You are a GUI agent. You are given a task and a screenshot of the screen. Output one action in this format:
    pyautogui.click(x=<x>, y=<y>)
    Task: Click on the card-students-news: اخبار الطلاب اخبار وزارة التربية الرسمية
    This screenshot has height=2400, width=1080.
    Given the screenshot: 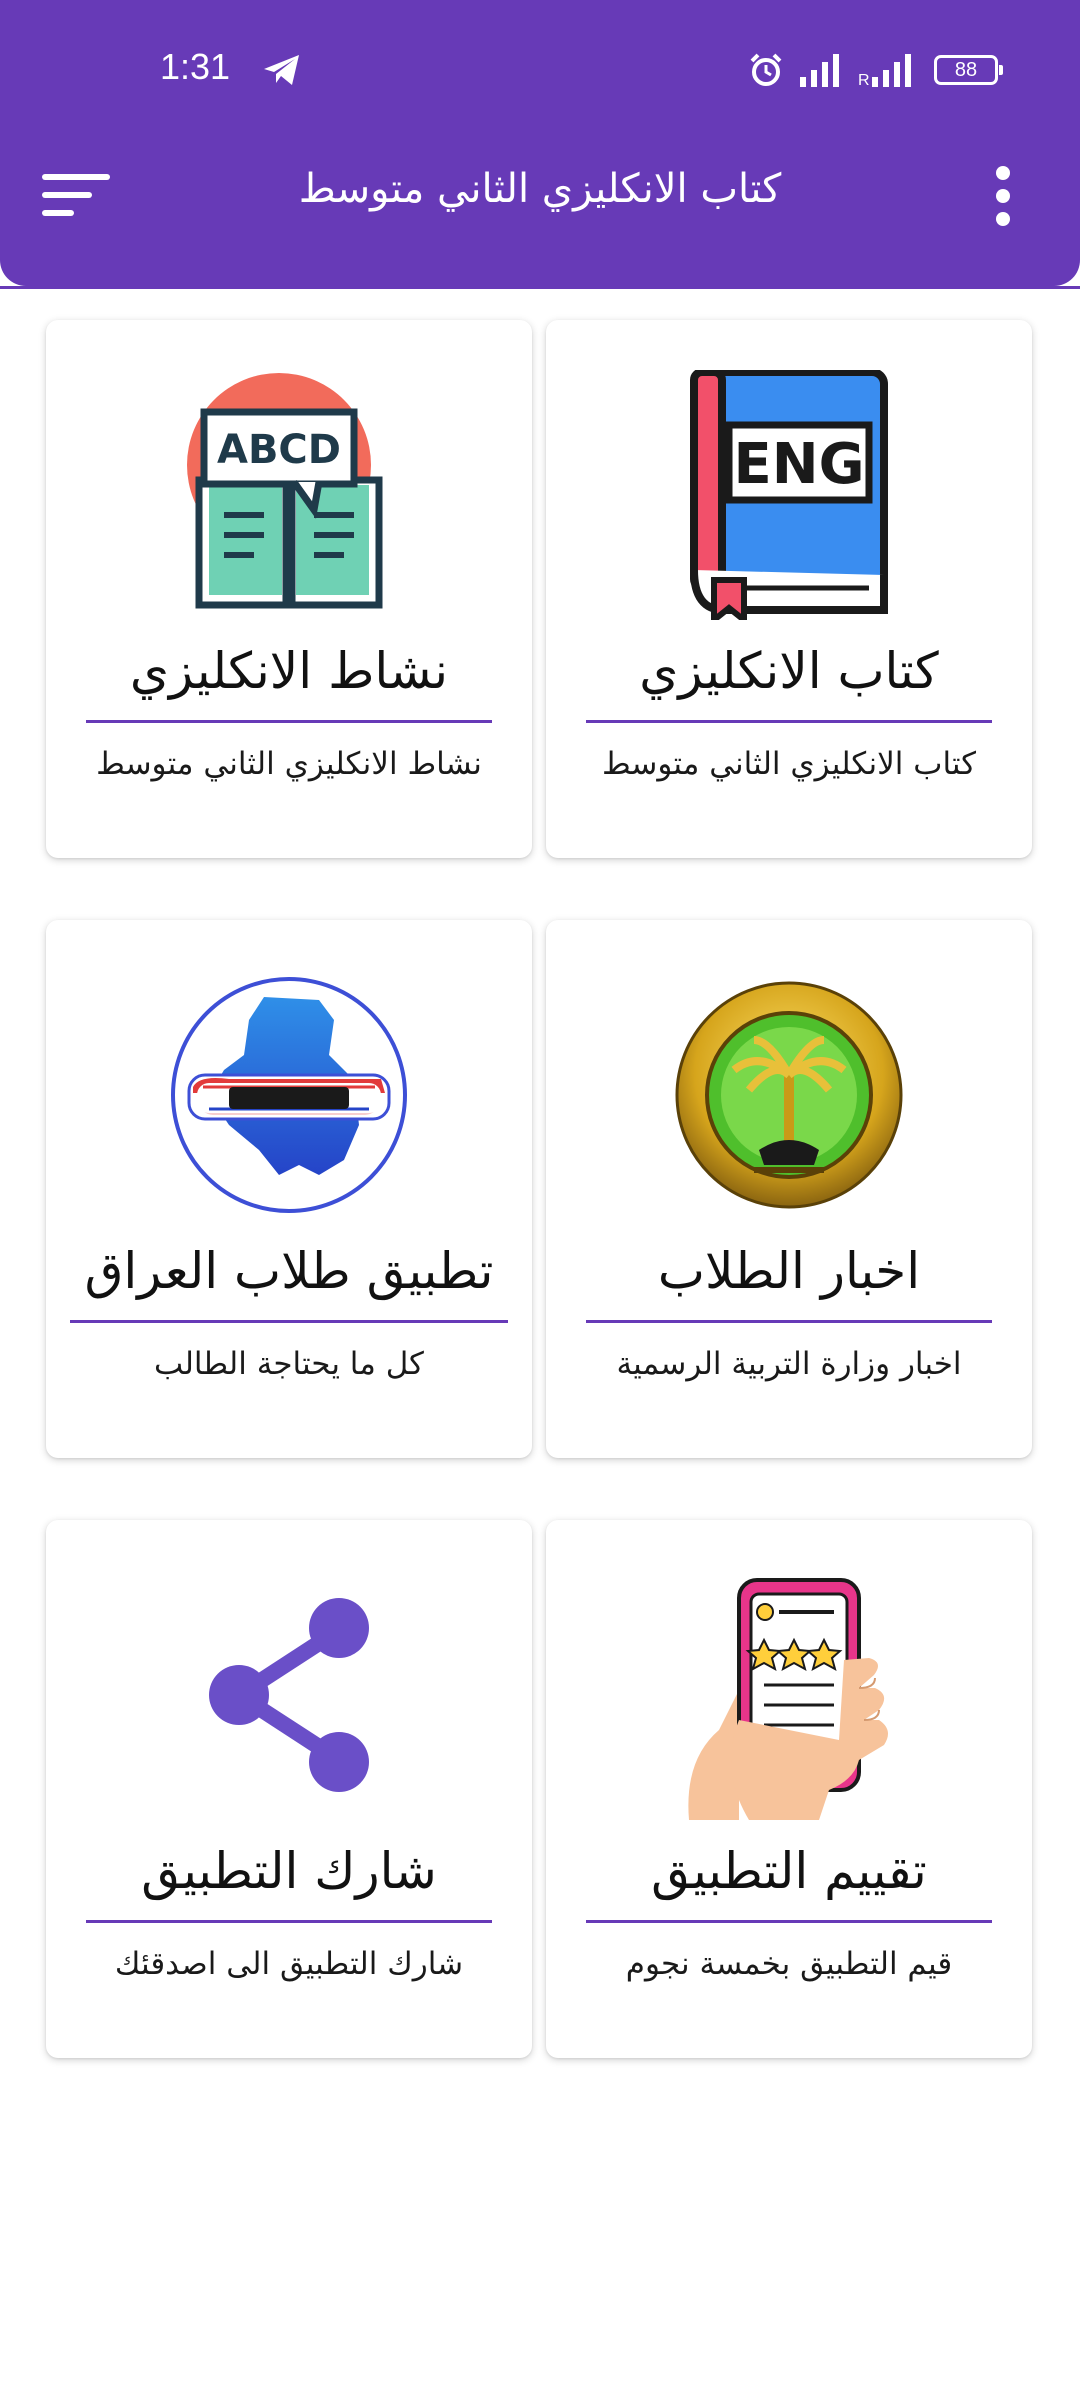 What is the action you would take?
    pyautogui.click(x=789, y=1189)
    